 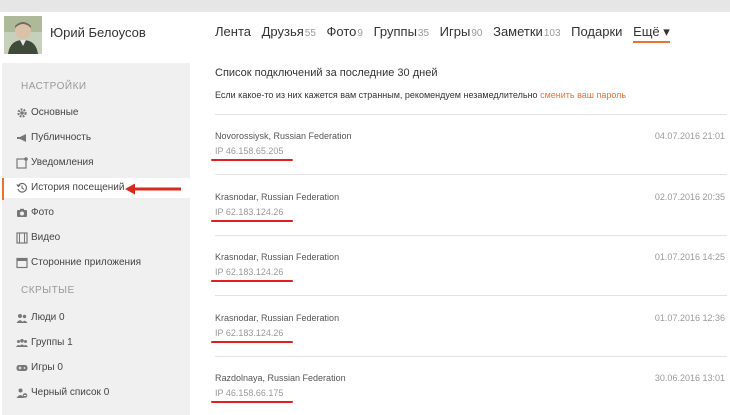 I want to click on connection-location: Novorossiysk, Russian Federation, so click(x=283, y=136).